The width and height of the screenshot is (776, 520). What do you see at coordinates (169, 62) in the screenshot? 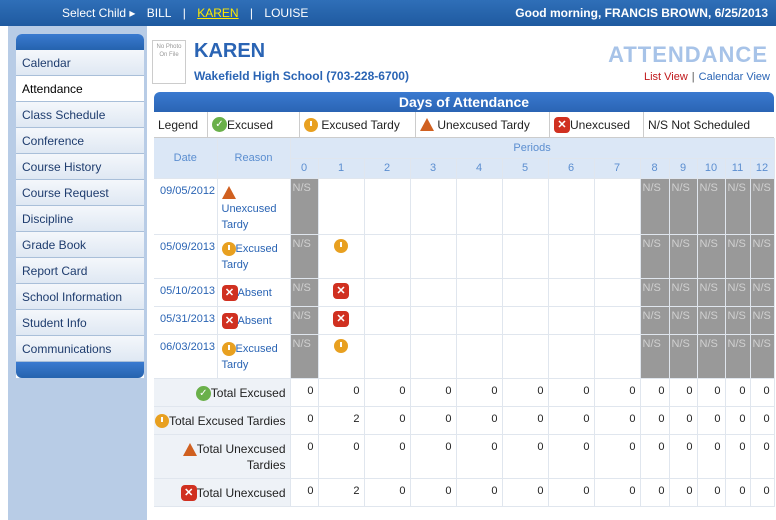
I see `student-photo-placeholder: No Photo On File` at bounding box center [169, 62].